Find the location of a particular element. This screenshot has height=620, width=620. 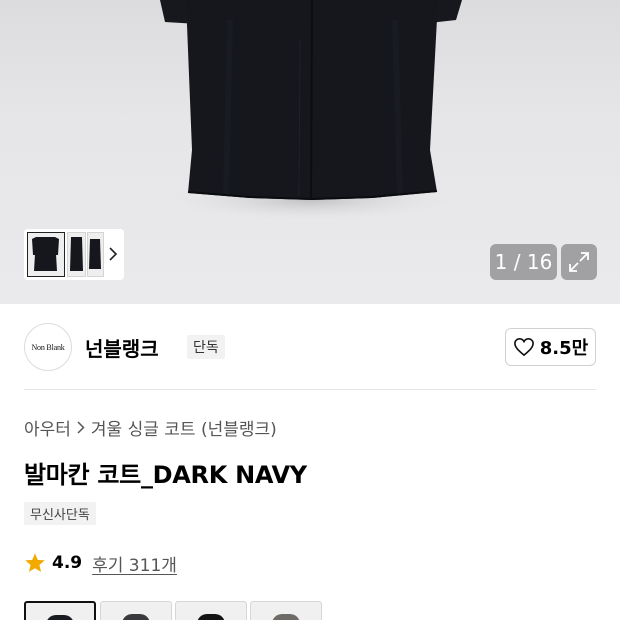

brand-logo: Non Blank is located at coordinates (48, 347).